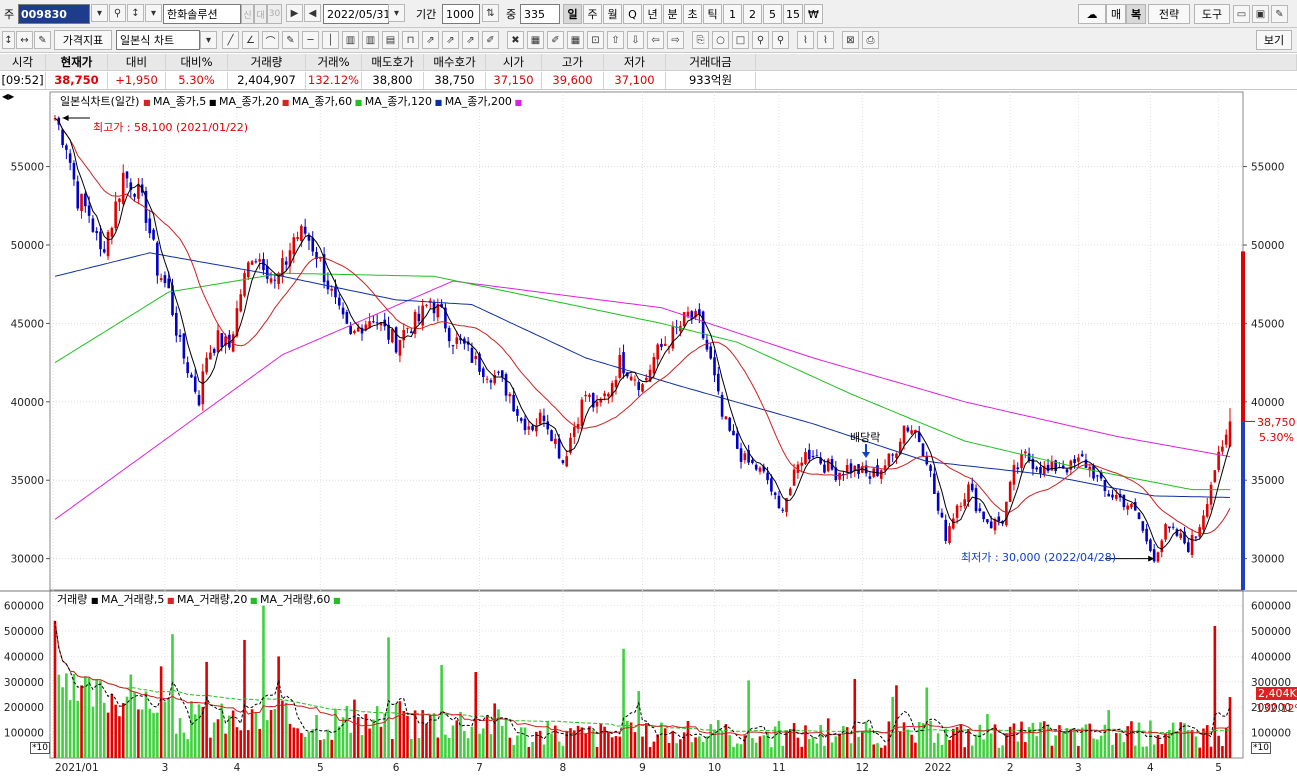  I want to click on left-right-icon: ↔, so click(24, 40).